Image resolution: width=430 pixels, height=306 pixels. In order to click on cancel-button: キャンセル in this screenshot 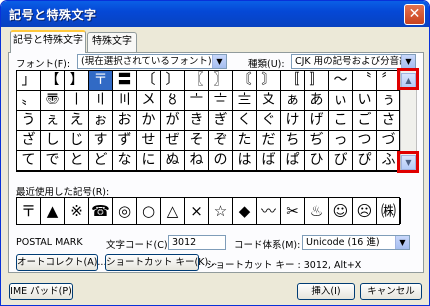, I will do `click(391, 291)`.